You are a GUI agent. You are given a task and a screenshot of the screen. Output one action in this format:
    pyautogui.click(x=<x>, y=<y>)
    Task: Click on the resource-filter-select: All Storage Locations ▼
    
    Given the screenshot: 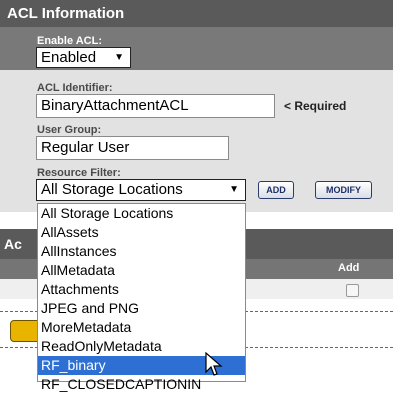 What is the action you would take?
    pyautogui.click(x=141, y=190)
    